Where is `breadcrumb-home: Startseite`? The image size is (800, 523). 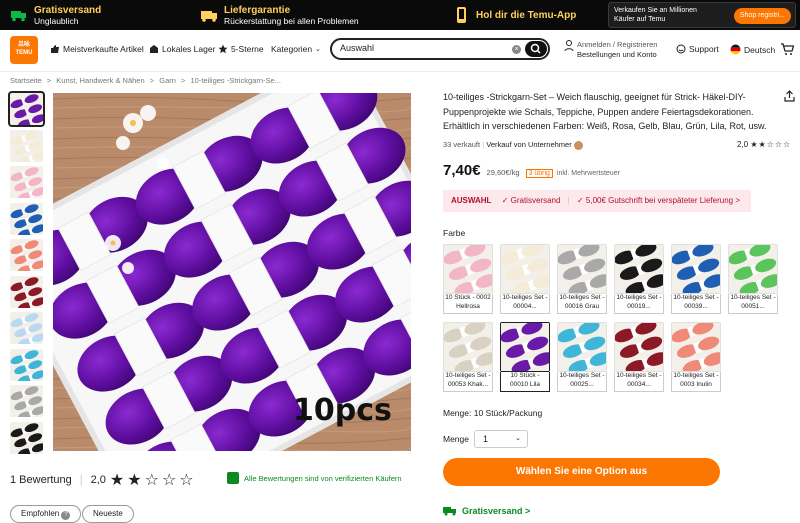 breadcrumb-home: Startseite is located at coordinates (26, 80).